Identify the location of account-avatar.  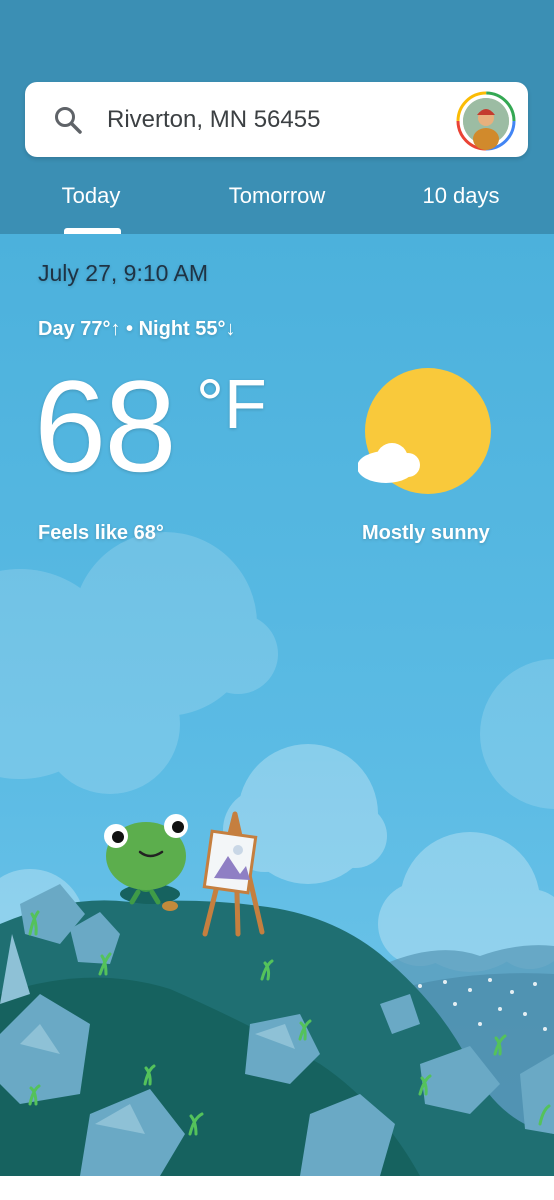
(486, 121).